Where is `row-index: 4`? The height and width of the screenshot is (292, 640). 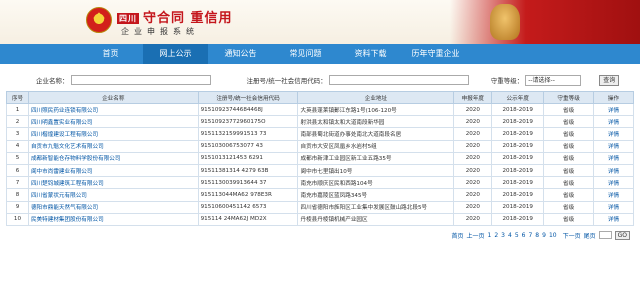 row-index: 4 is located at coordinates (17, 146).